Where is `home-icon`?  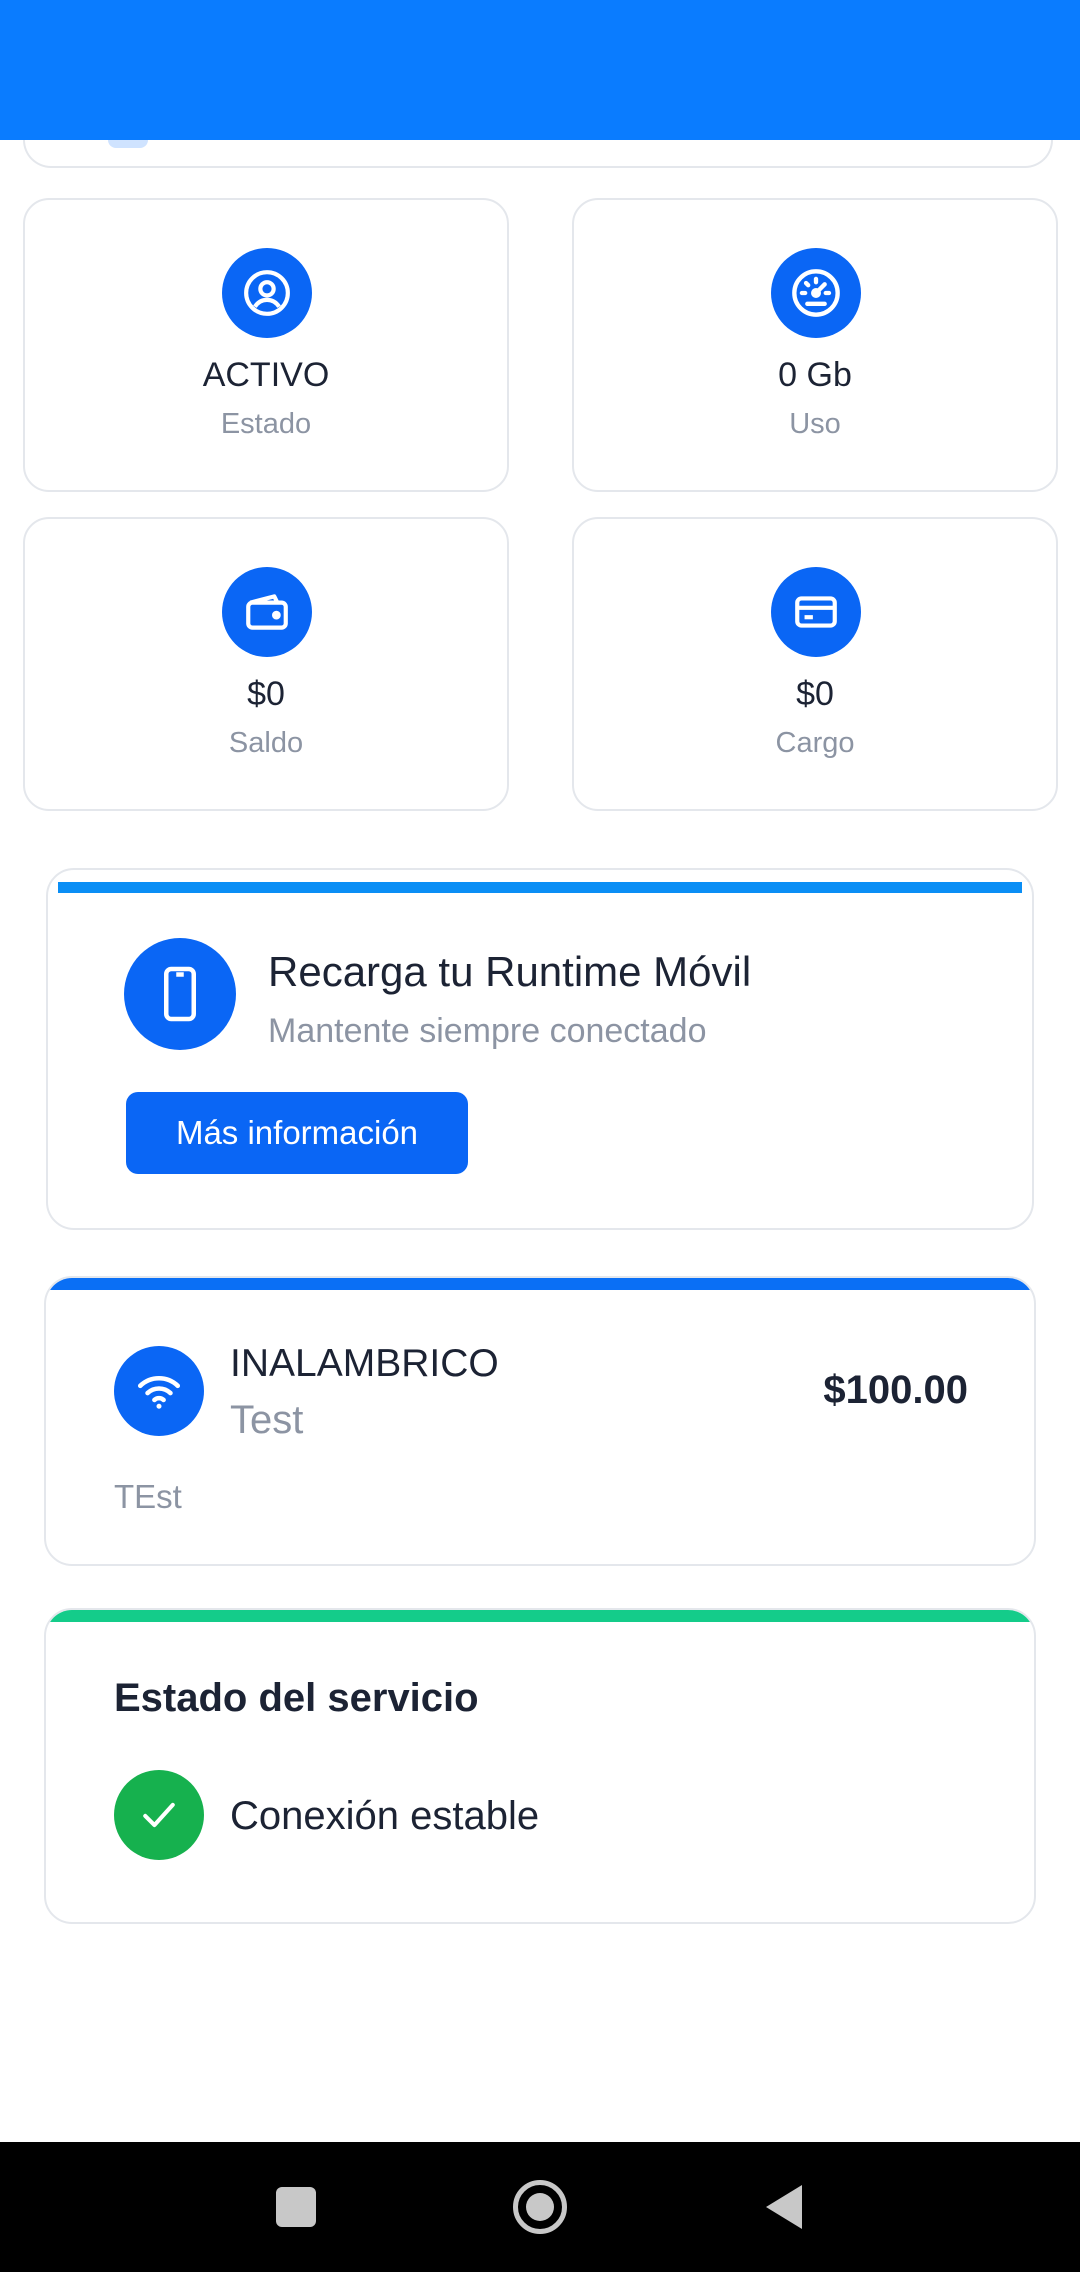 home-icon is located at coordinates (540, 2207).